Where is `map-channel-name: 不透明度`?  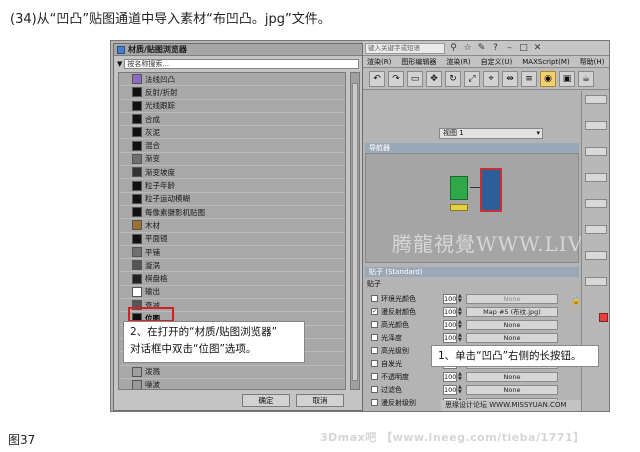 map-channel-name: 不透明度 is located at coordinates (395, 376).